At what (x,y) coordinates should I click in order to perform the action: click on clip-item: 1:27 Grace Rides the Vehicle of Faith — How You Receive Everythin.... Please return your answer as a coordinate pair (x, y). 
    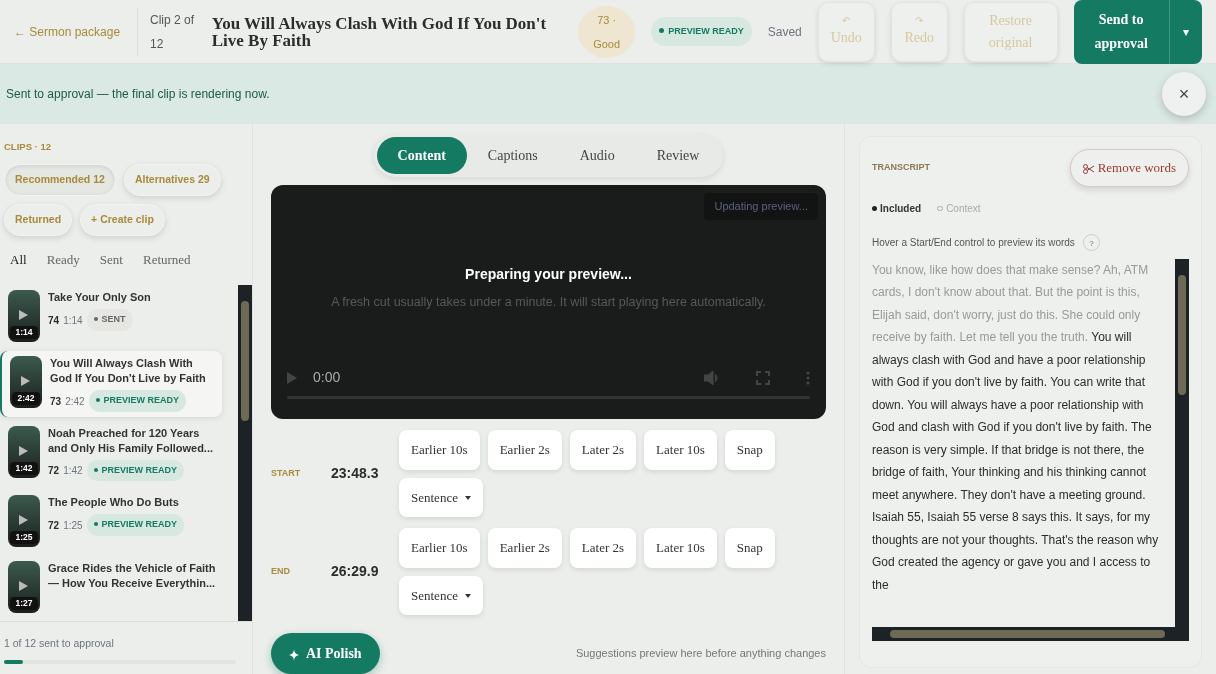
    Looking at the image, I should click on (111, 587).